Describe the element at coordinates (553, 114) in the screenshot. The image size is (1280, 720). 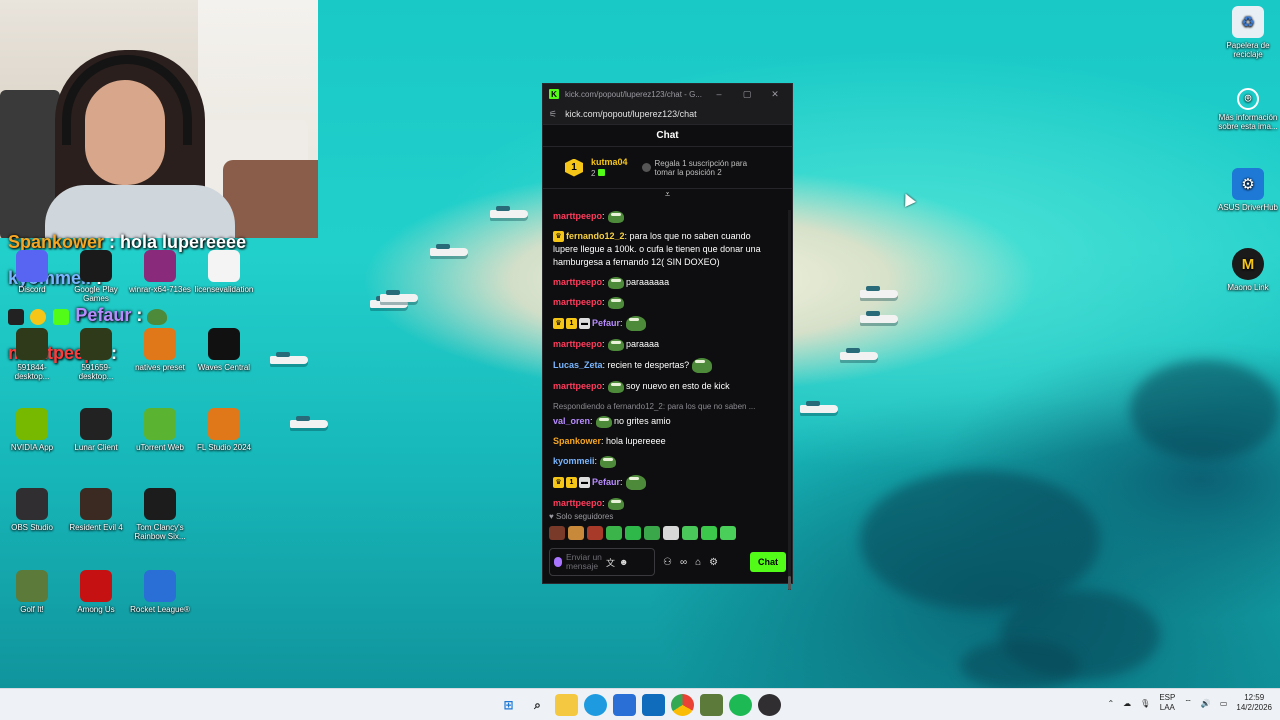
I see `site-settings-icon: ⚟` at that location.